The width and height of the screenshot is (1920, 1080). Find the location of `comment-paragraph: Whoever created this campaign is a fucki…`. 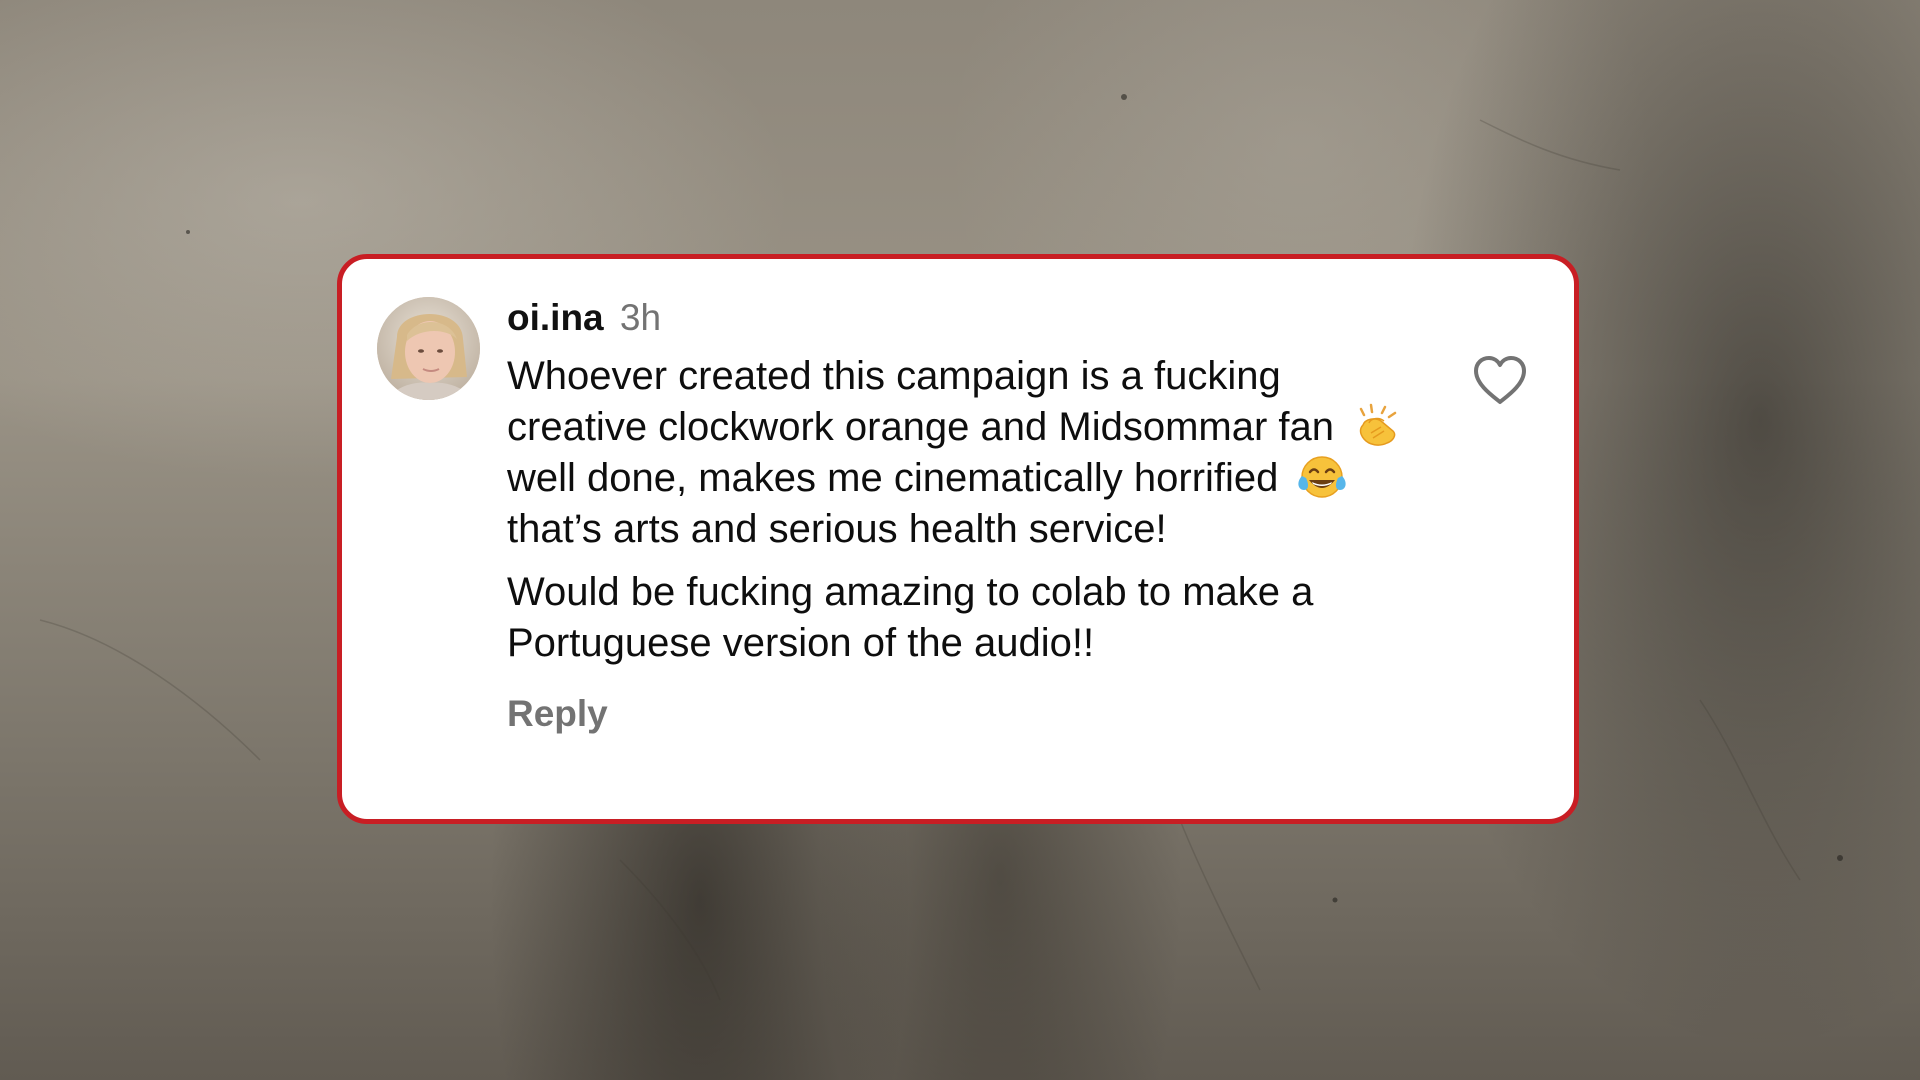

comment-paragraph: Whoever created this campaign is a fucki… is located at coordinates (967, 453).